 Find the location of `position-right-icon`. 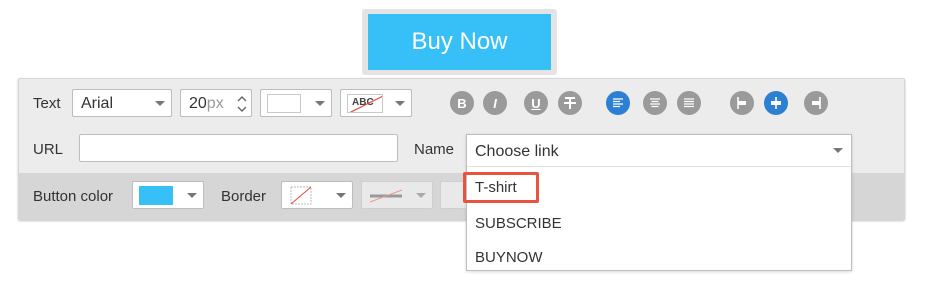

position-right-icon is located at coordinates (816, 103).